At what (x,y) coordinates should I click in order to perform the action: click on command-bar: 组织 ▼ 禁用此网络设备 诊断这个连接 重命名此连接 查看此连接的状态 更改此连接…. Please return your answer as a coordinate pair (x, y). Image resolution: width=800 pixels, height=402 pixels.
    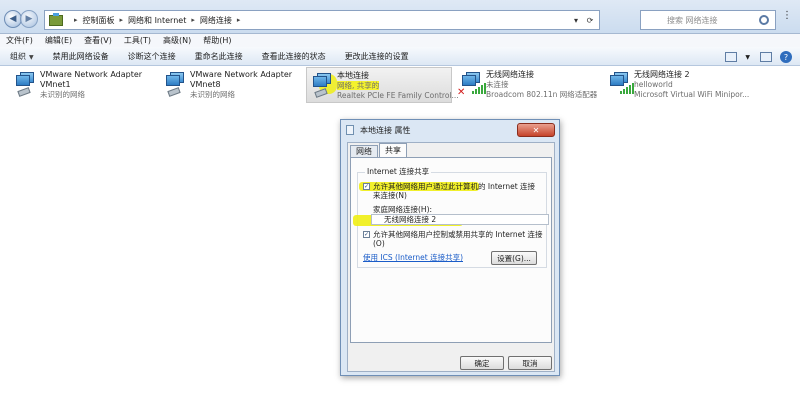
    Looking at the image, I should click on (400, 56).